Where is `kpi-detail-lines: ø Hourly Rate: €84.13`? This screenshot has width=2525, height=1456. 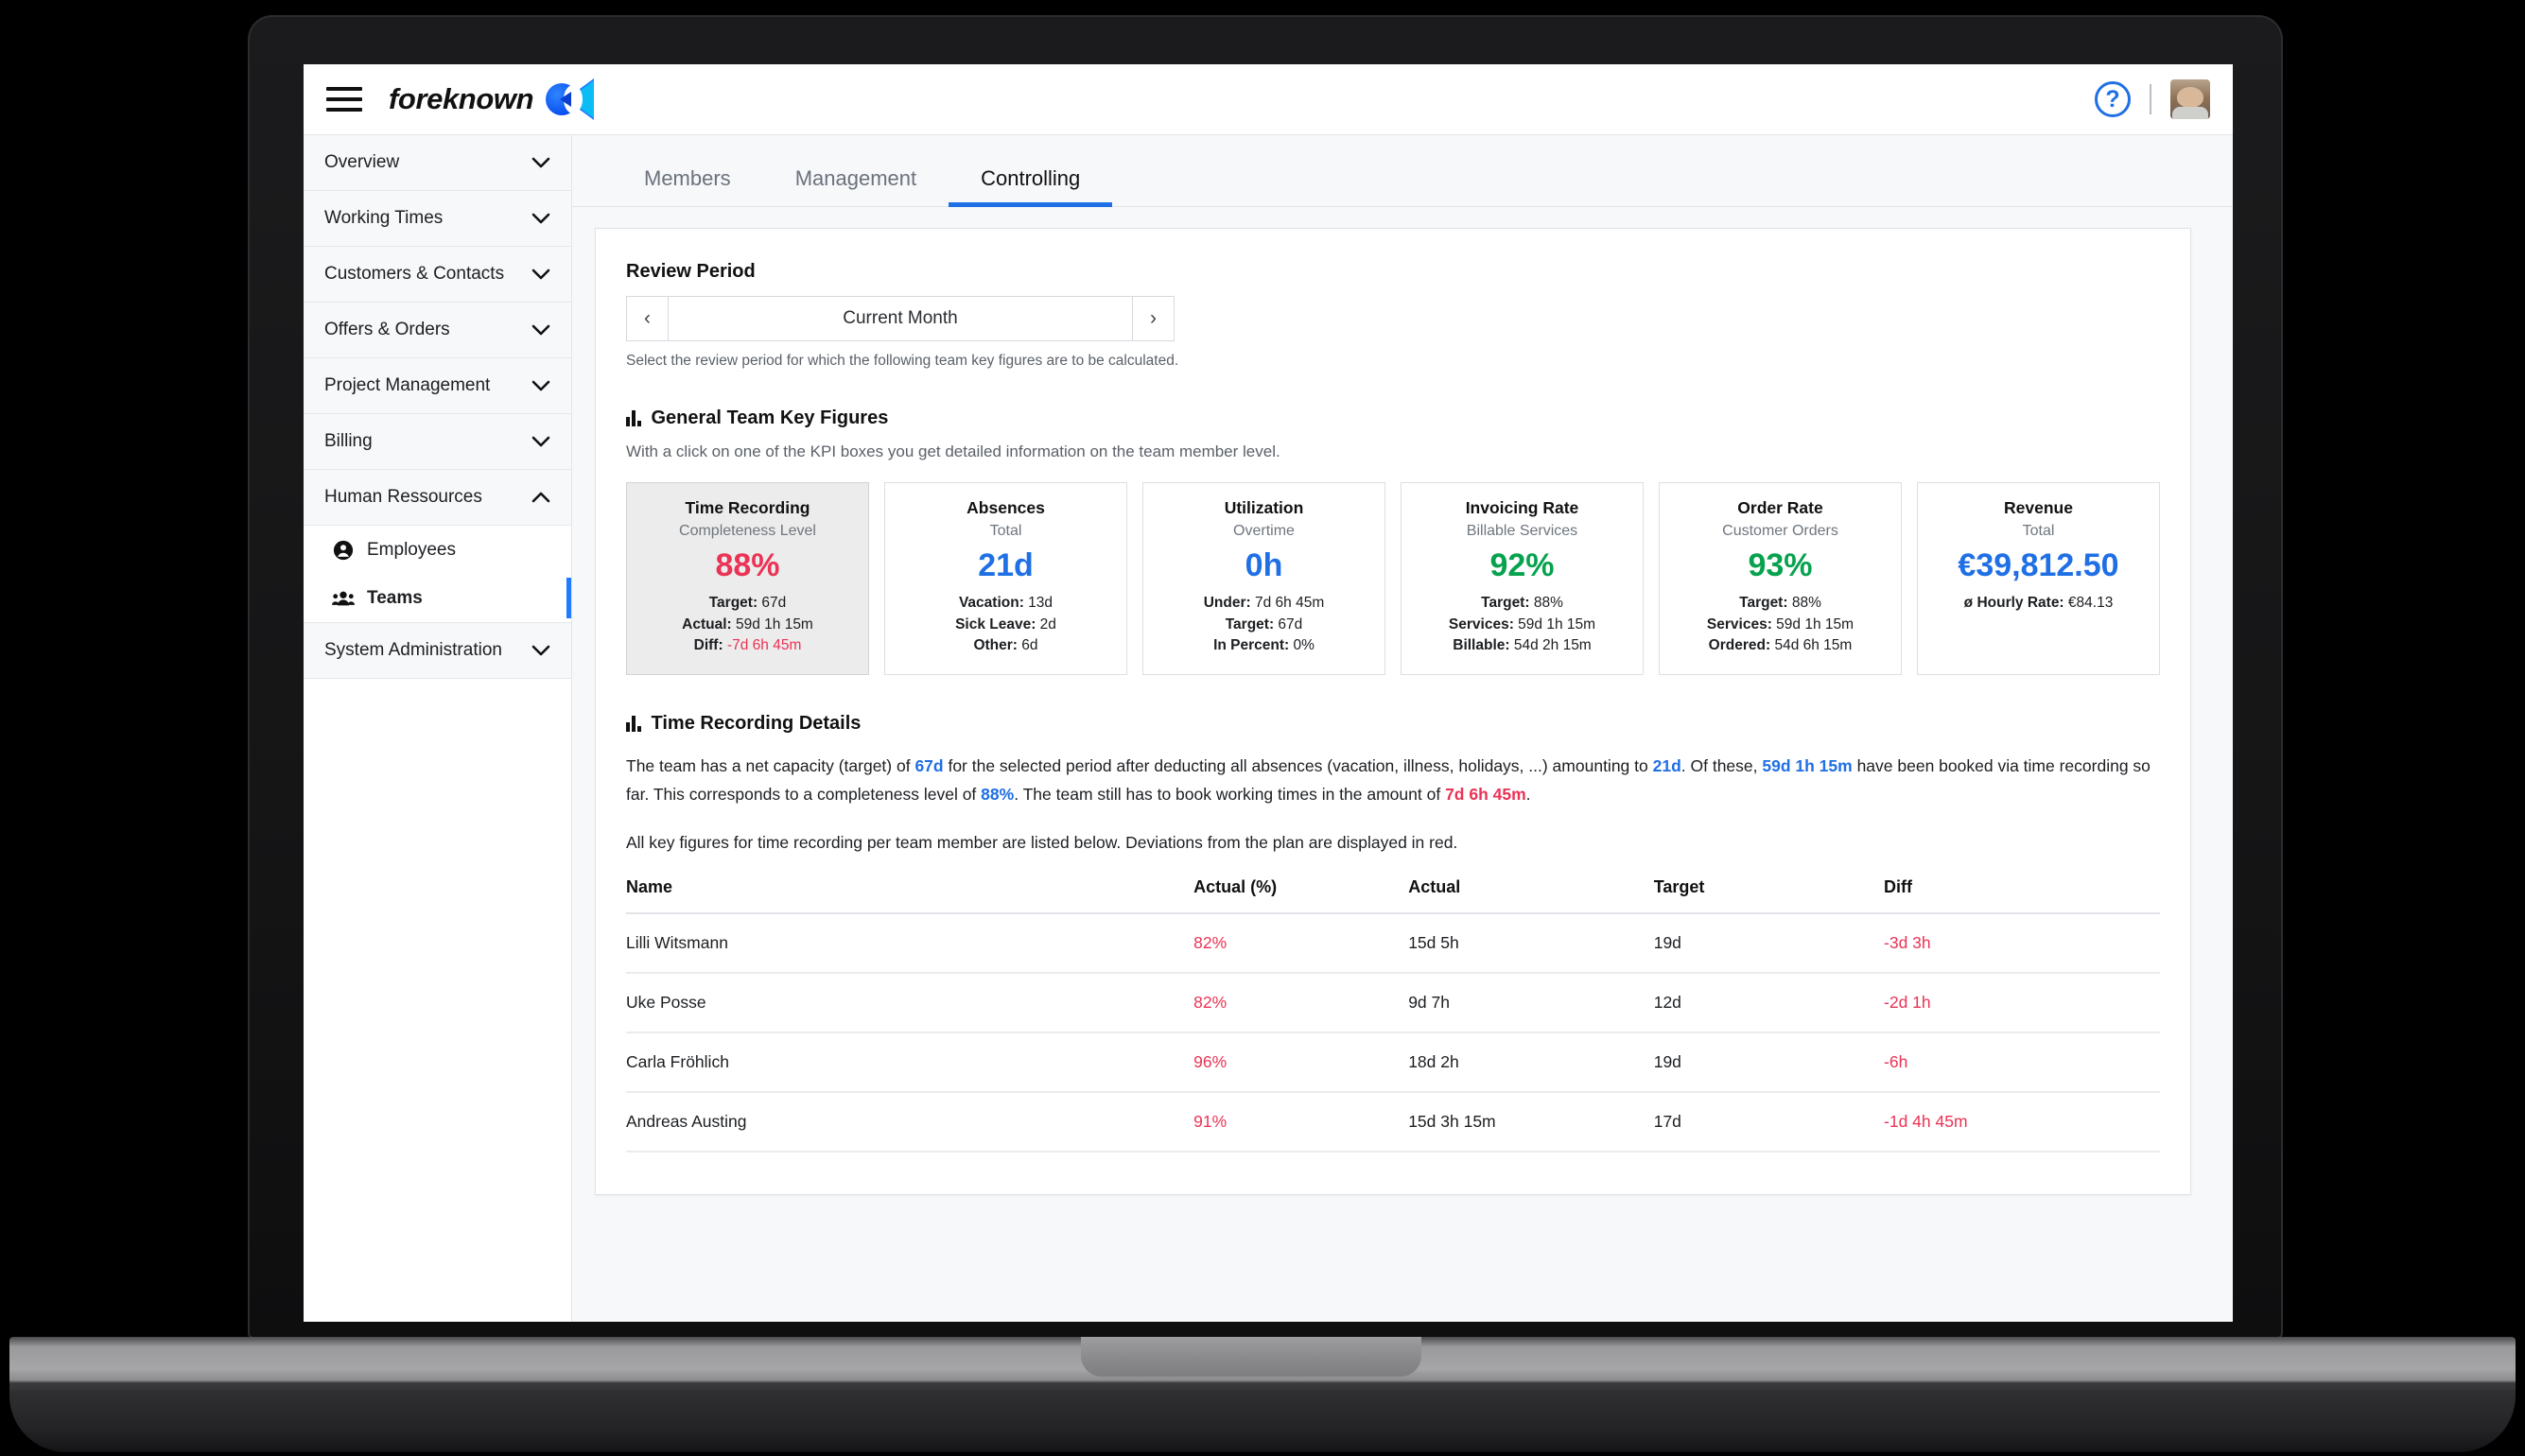 kpi-detail-lines: ø Hourly Rate: €84.13 is located at coordinates (2038, 603).